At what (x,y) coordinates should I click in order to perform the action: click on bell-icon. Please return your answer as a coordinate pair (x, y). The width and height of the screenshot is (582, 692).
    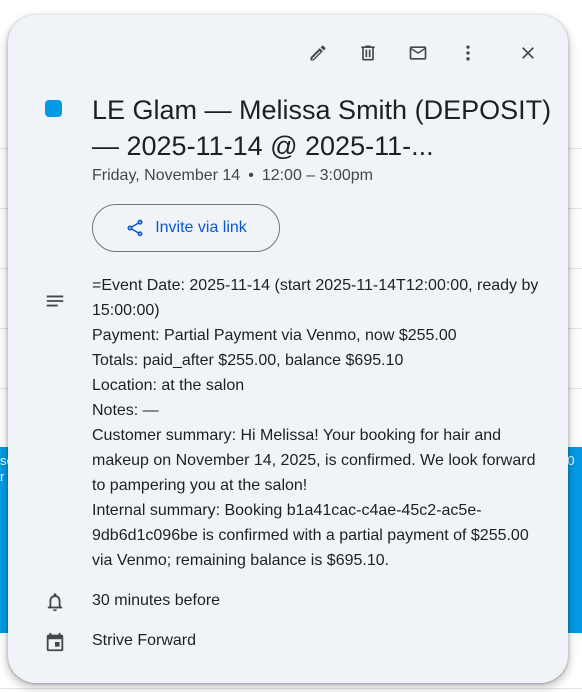
    Looking at the image, I should click on (55, 602).